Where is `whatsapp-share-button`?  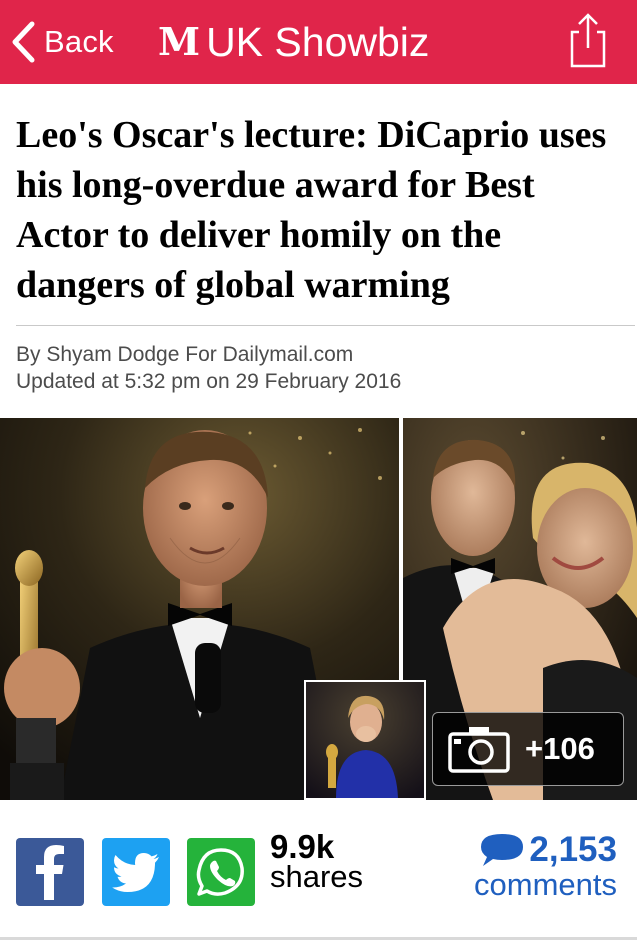
whatsapp-share-button is located at coordinates (221, 872).